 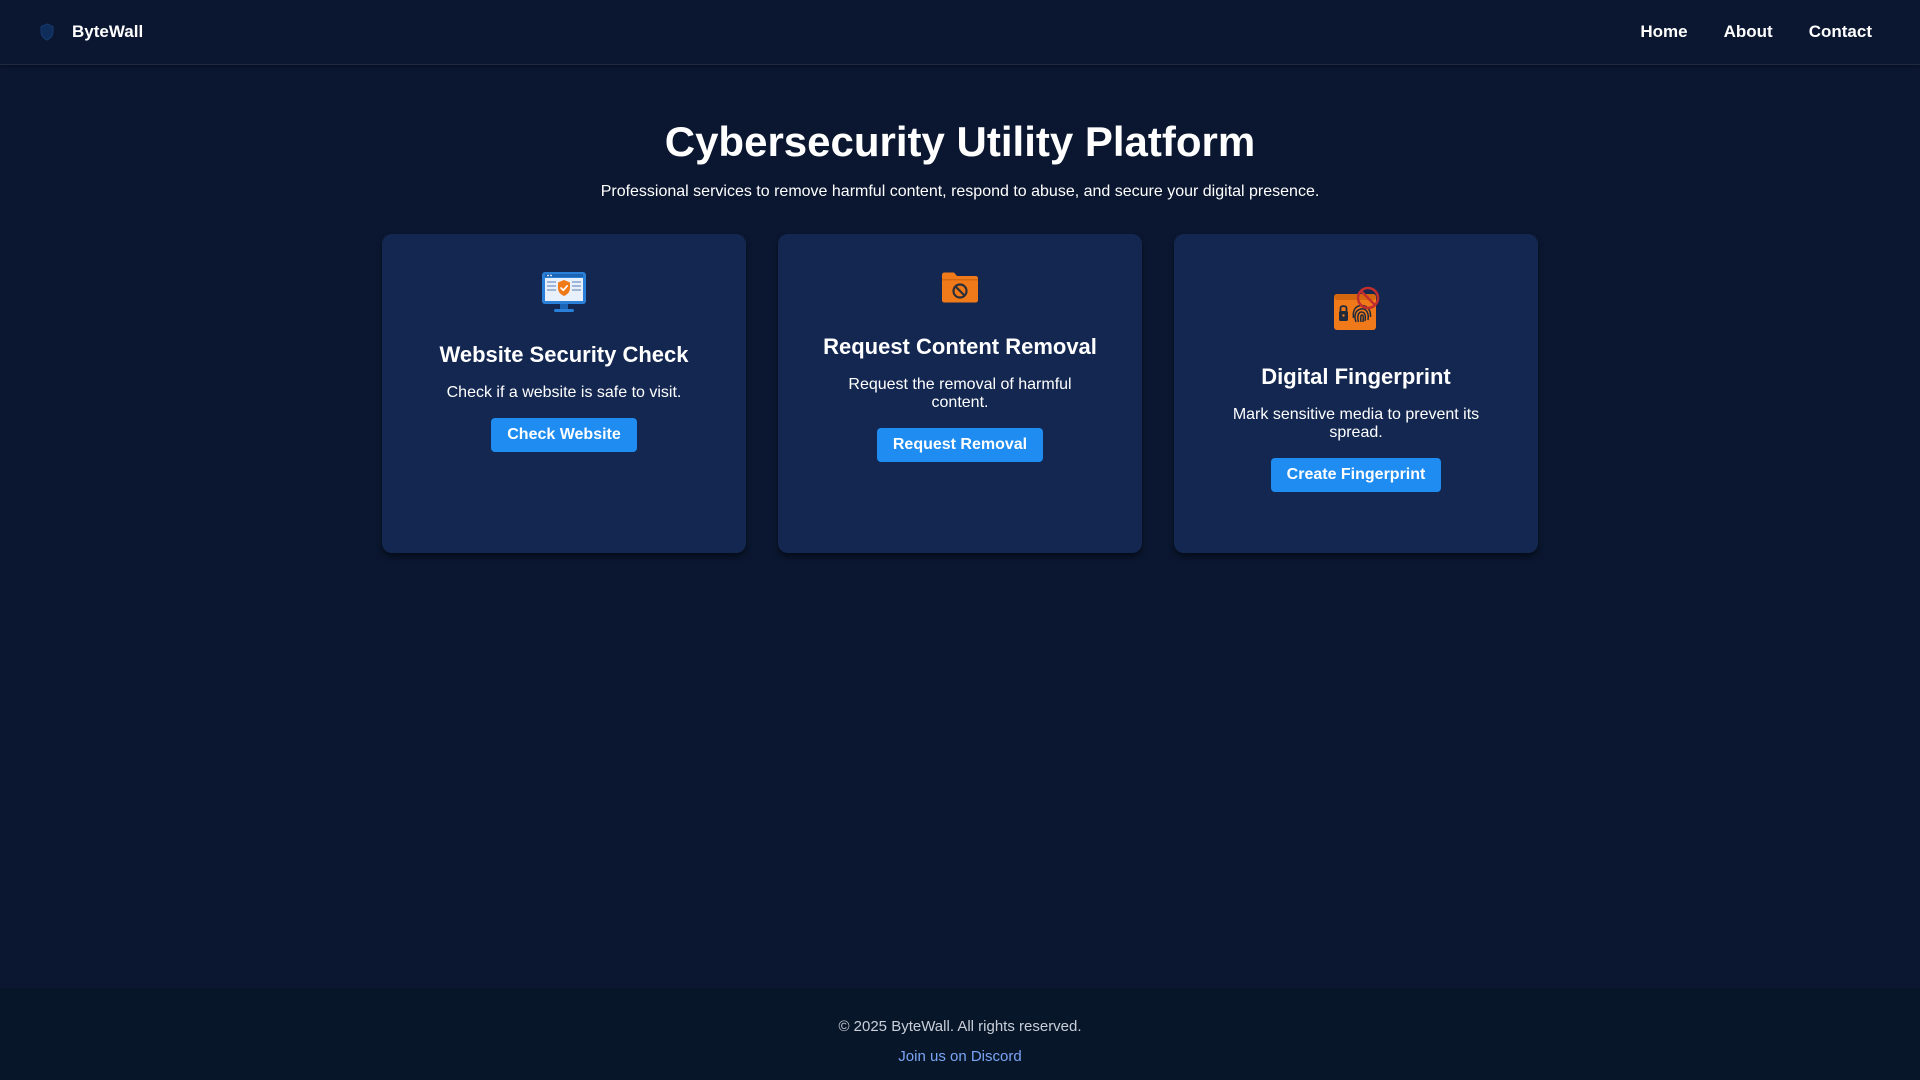 What do you see at coordinates (960, 1026) in the screenshot?
I see `copyright-text: © 2025 ByteWall. All rights reserved.` at bounding box center [960, 1026].